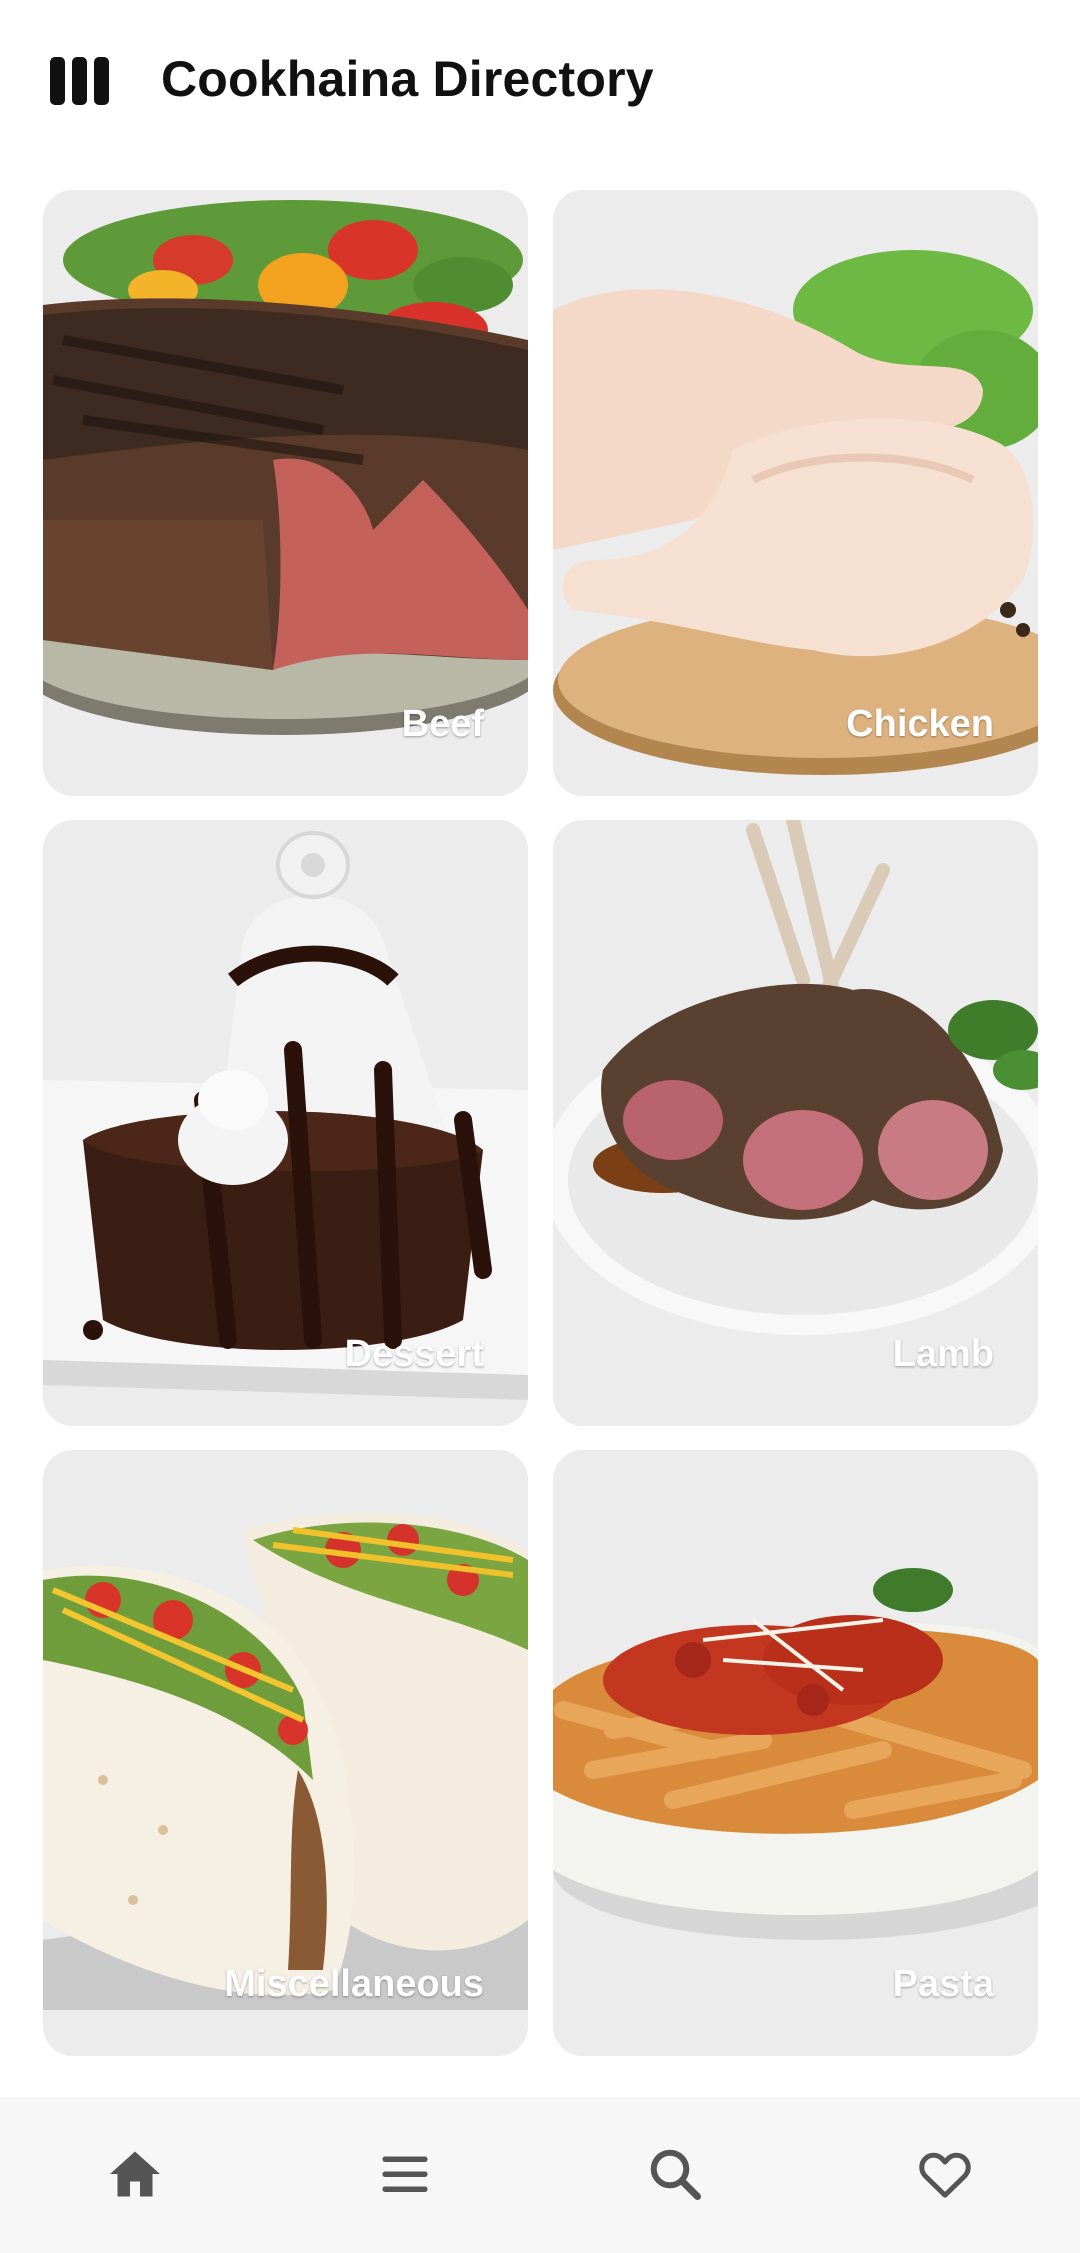  Describe the element at coordinates (407, 79) in the screenshot. I see `page-title: Cookhaina Directory` at that location.